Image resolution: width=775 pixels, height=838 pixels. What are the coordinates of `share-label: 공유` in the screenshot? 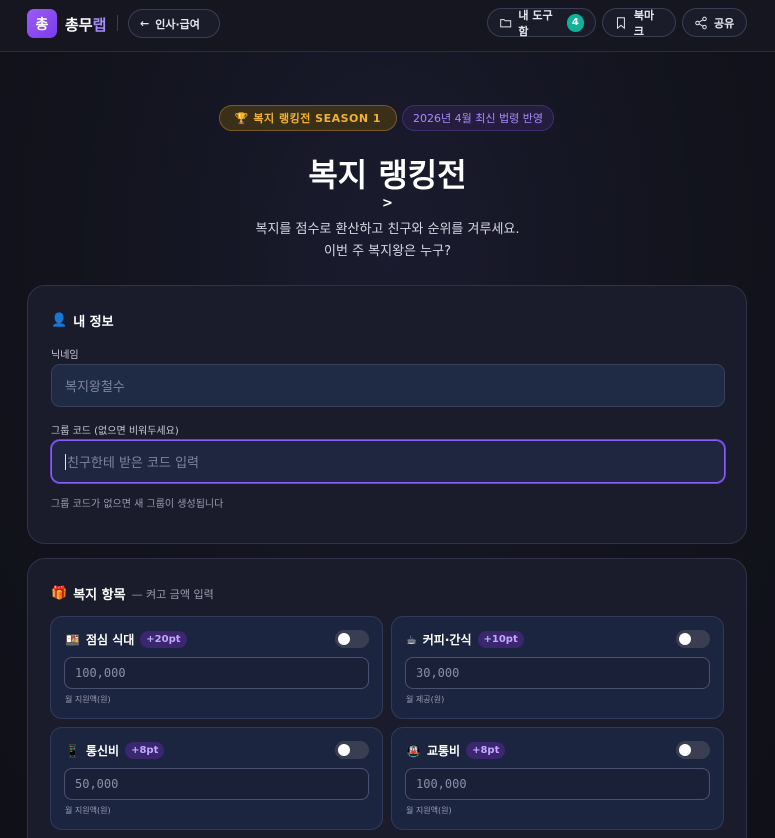 It's located at (724, 23).